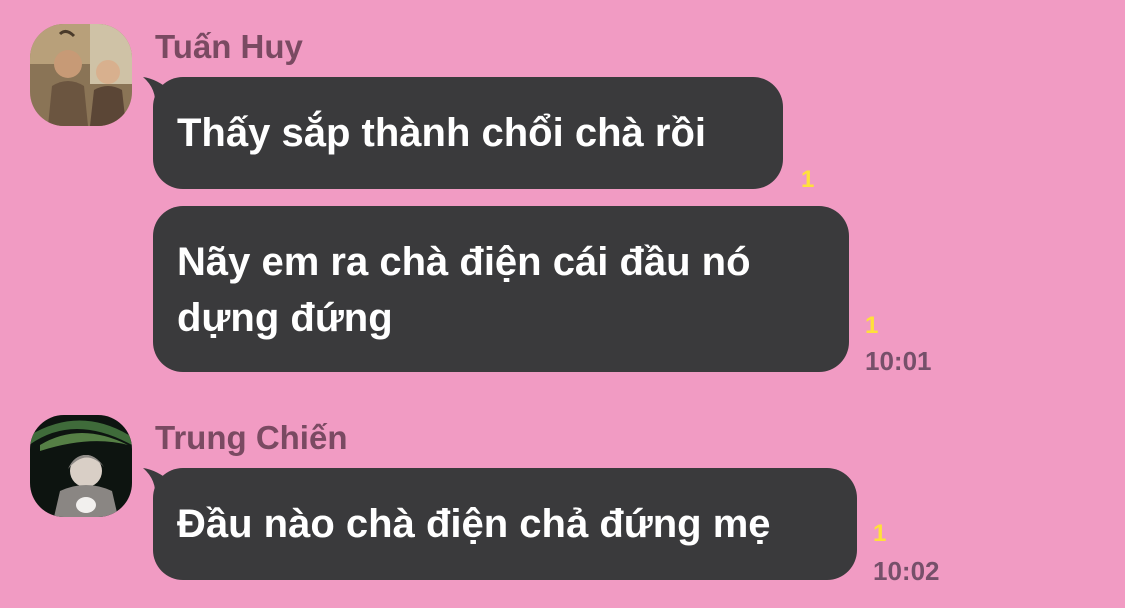 The width and height of the screenshot is (1125, 608). I want to click on avatar-trung-chien, so click(81, 466).